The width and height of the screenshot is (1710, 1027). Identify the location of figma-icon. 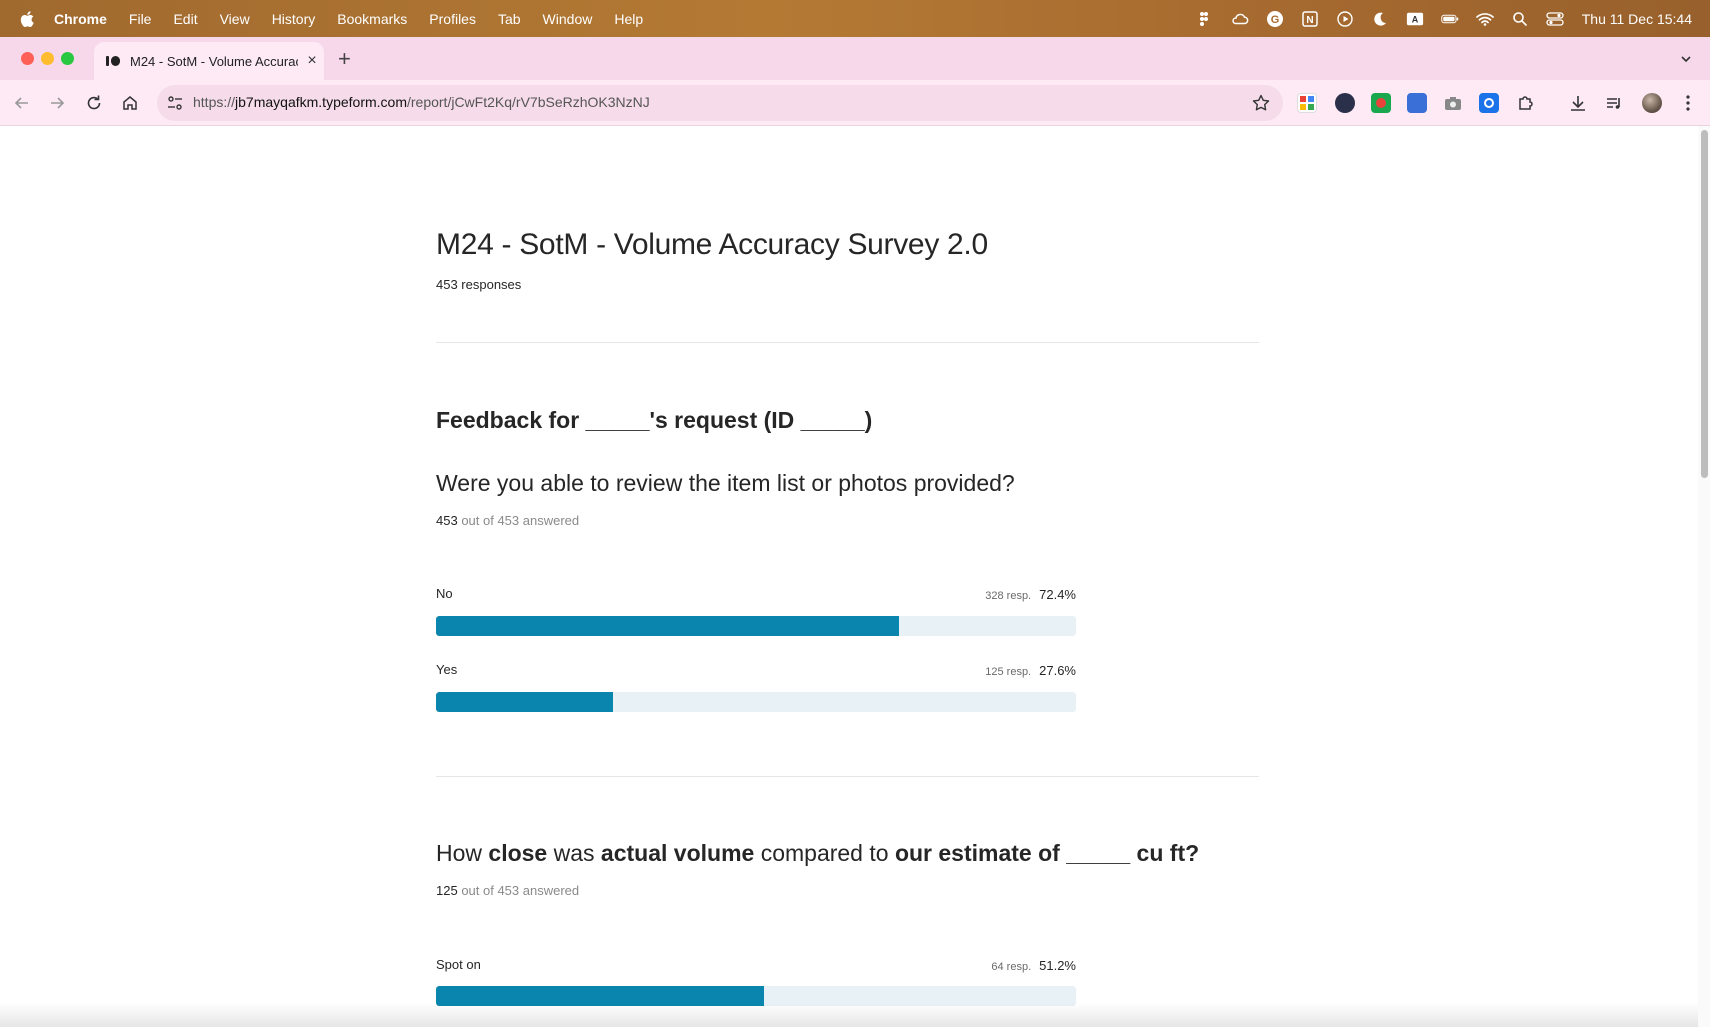
(1205, 19).